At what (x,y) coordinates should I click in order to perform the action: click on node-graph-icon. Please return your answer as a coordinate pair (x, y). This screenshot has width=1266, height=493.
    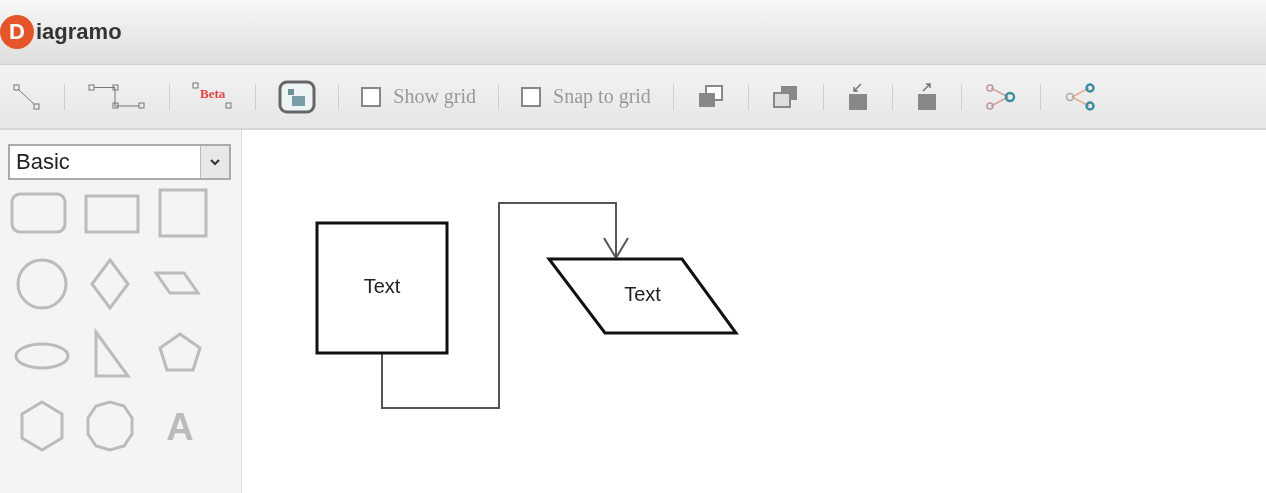
    Looking at the image, I should click on (1000, 96).